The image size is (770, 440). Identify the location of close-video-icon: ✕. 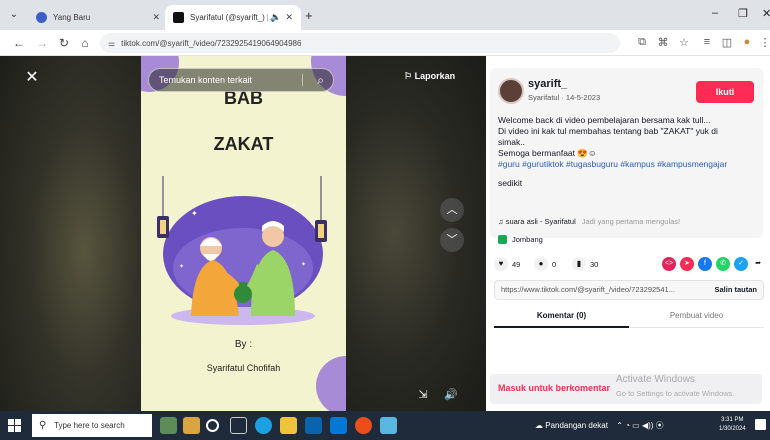
(32, 78).